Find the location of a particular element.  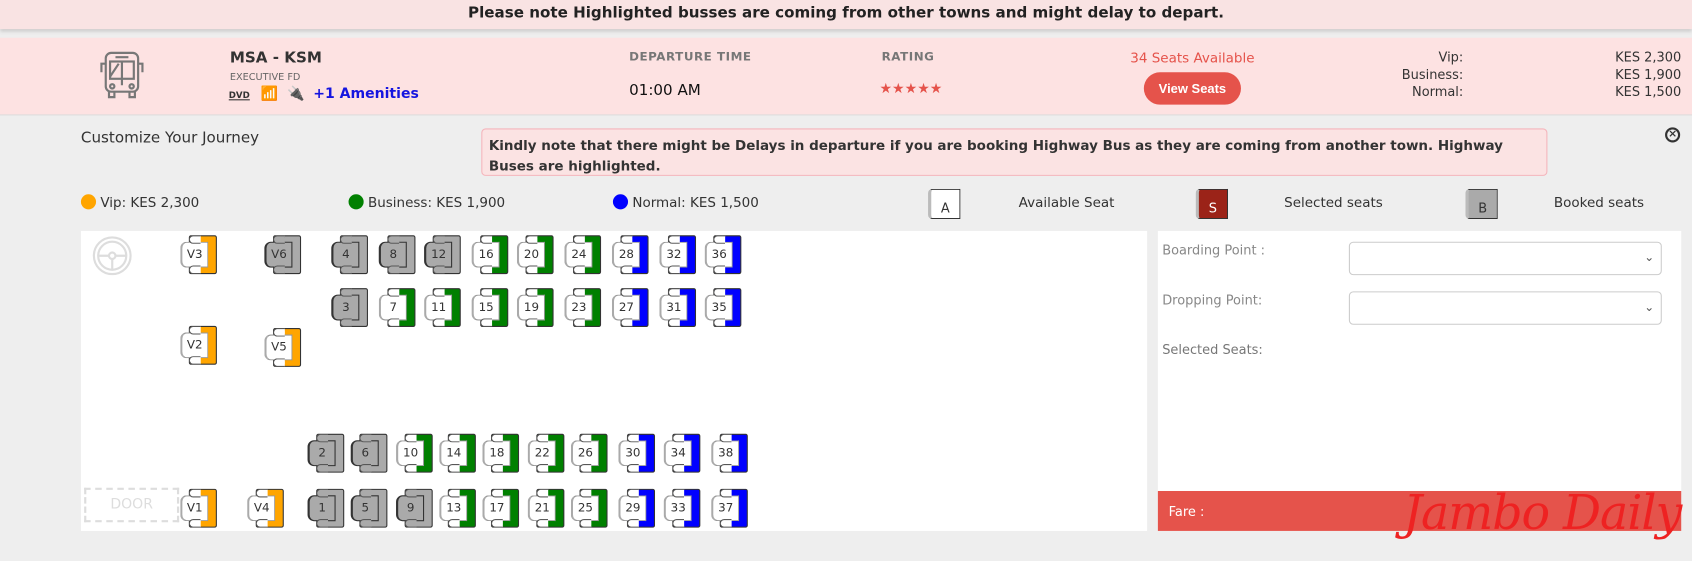

seat-number: 38 is located at coordinates (725, 453).